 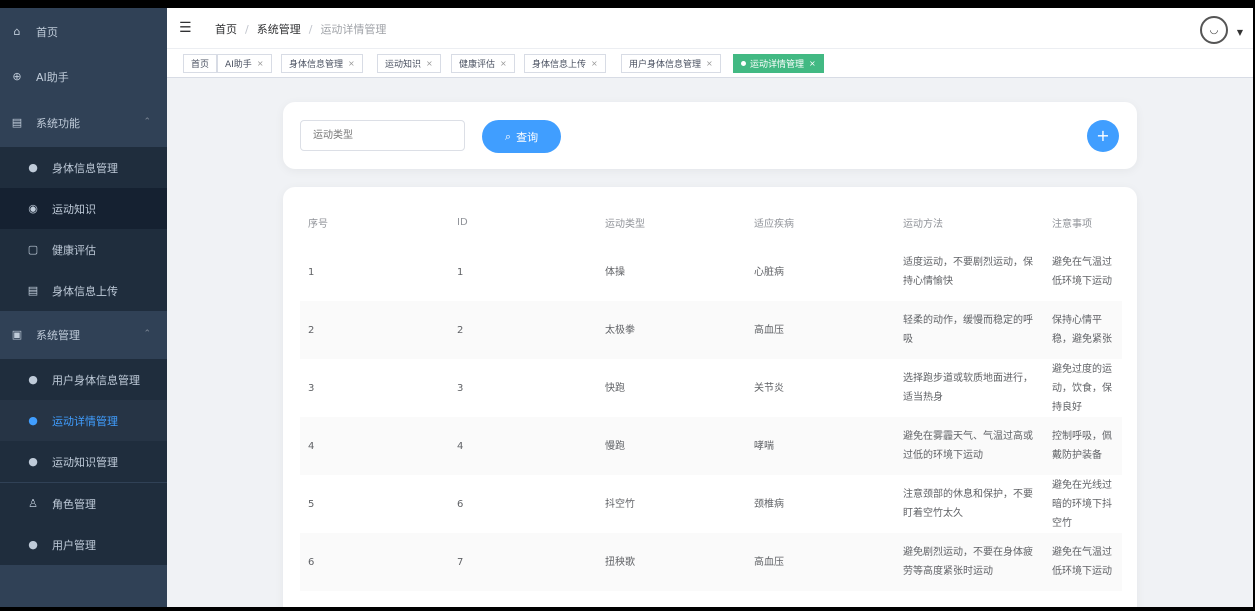 I want to click on table-cell: 太极拳, so click(x=671, y=330).